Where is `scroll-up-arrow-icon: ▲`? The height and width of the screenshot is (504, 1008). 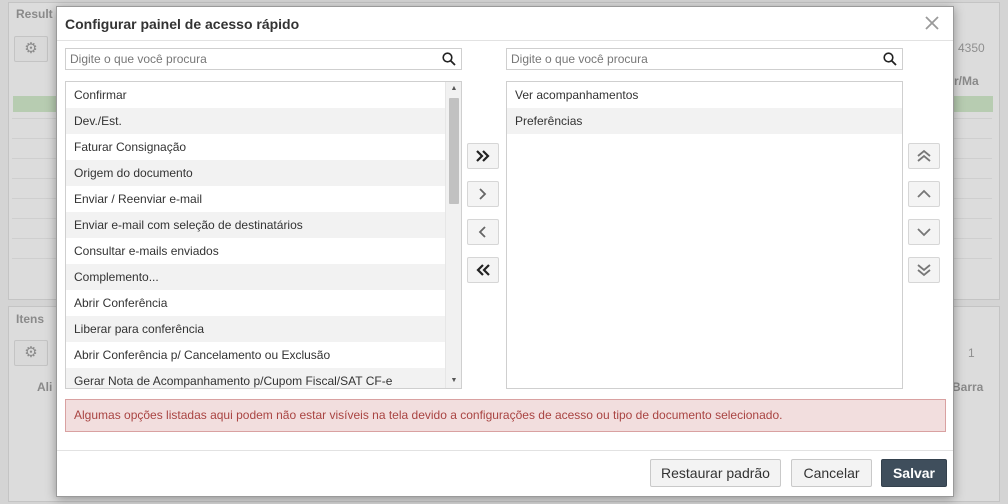
scroll-up-arrow-icon: ▲ is located at coordinates (453, 89).